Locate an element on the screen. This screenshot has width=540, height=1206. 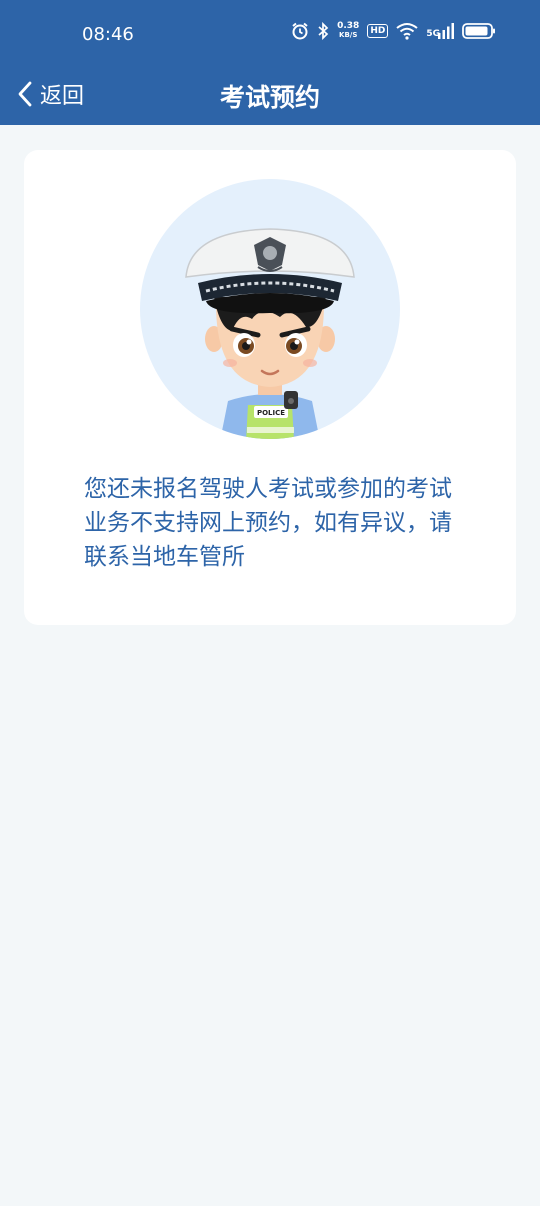
page-title: 考试预约 is located at coordinates (269, 97).